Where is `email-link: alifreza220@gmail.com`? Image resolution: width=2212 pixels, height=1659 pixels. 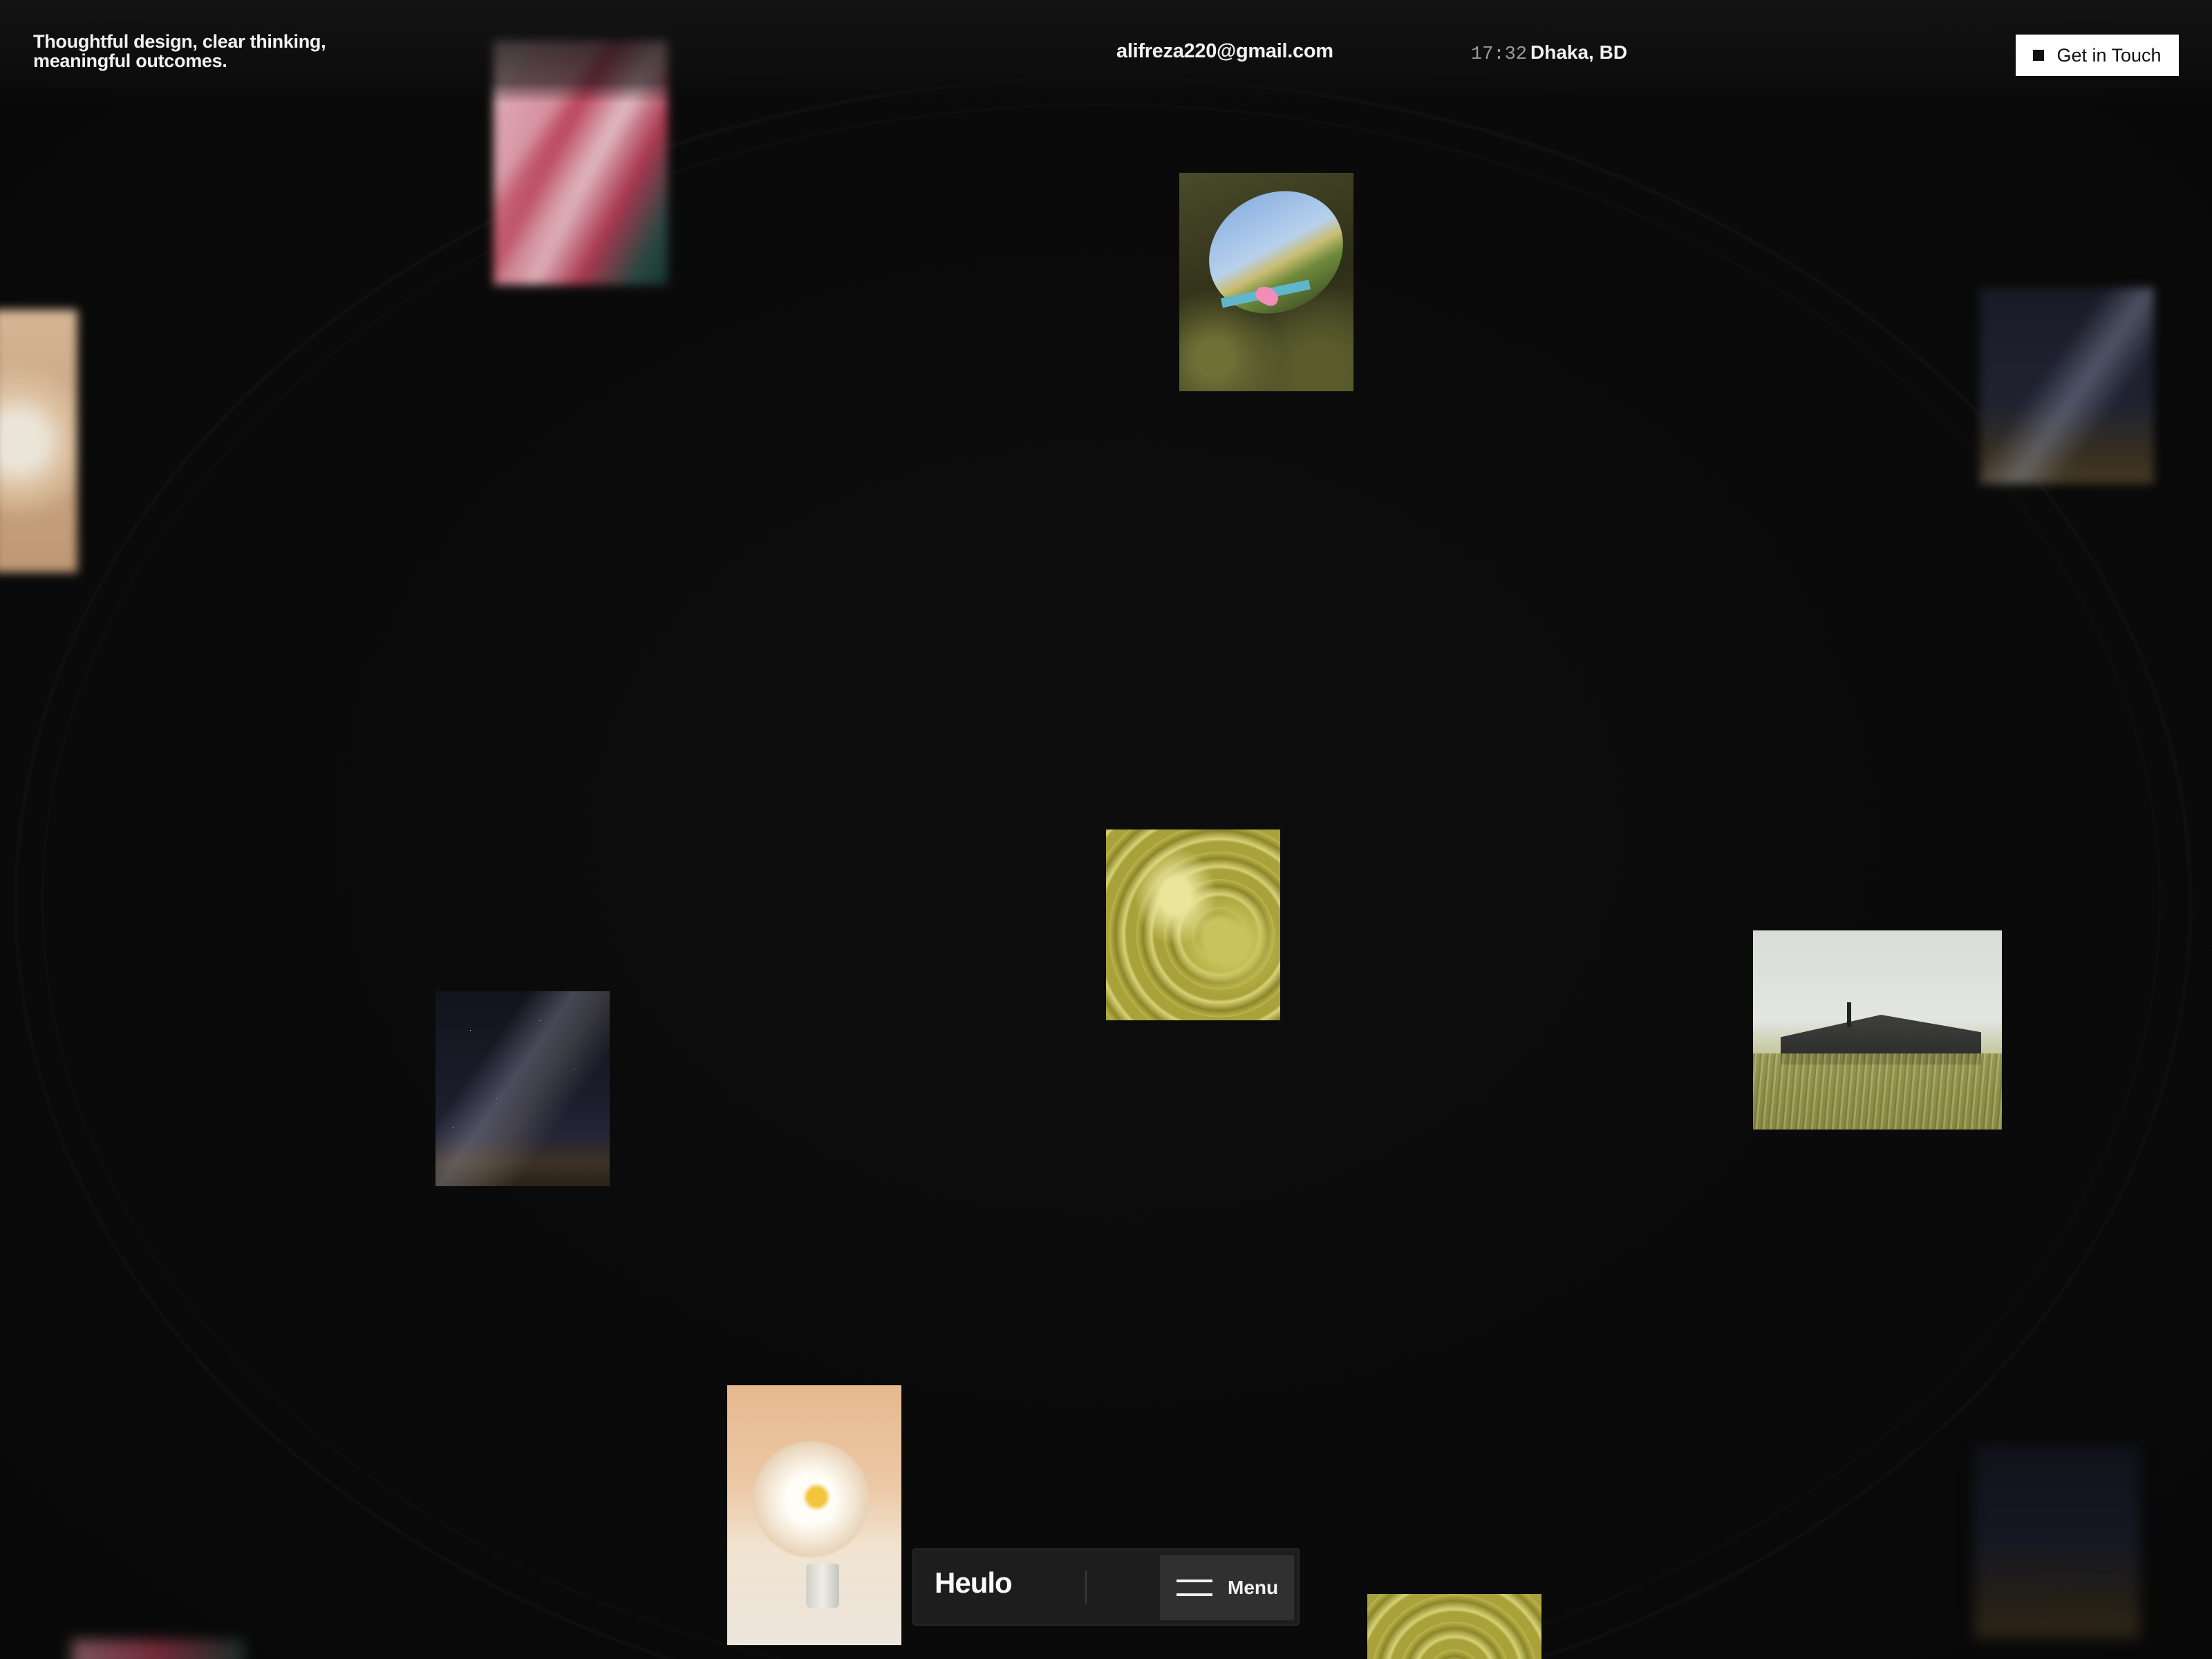 email-link: alifreza220@gmail.com is located at coordinates (1224, 51).